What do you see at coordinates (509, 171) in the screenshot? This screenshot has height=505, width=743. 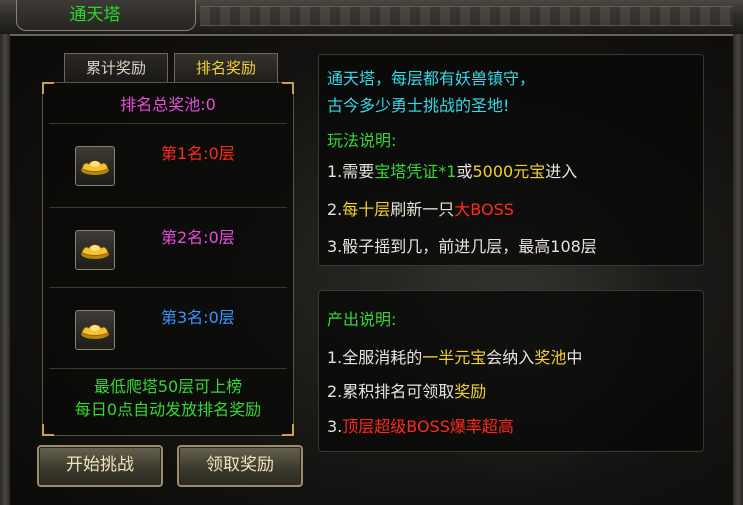 I see `ingot-amount: 5000元宝` at bounding box center [509, 171].